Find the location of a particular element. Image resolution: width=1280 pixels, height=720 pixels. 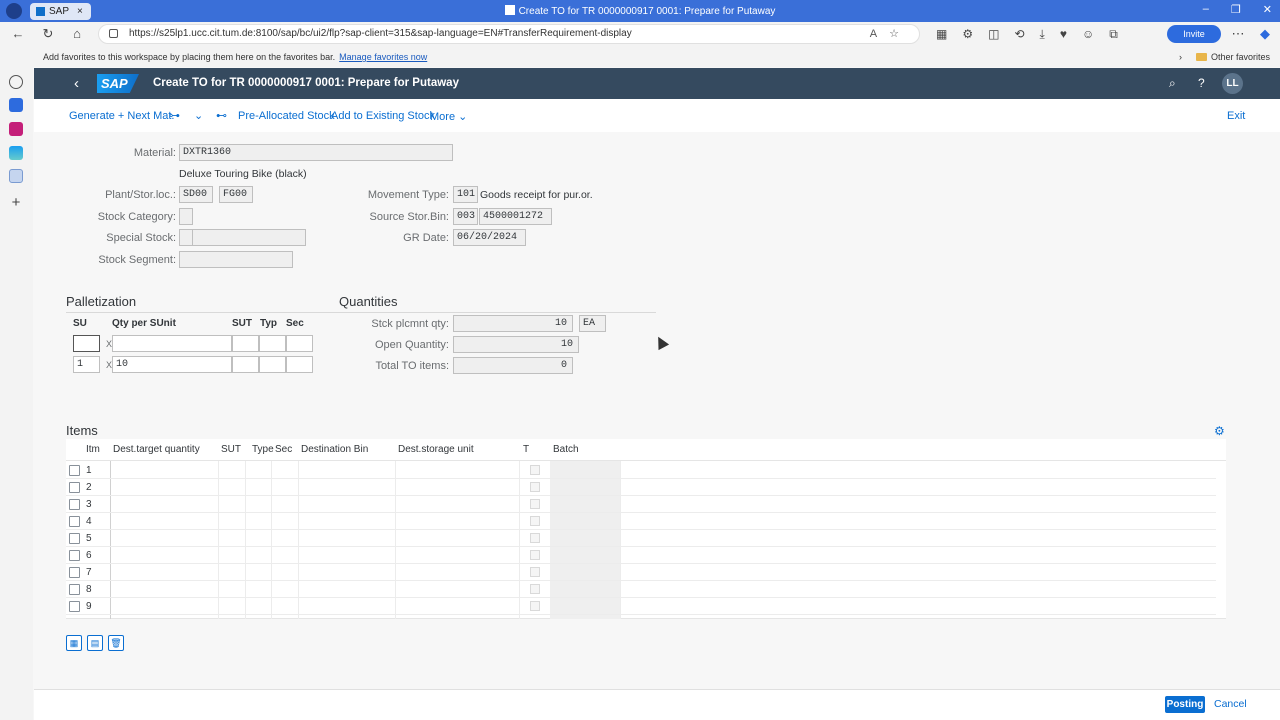

more-button: More ⌄ is located at coordinates (448, 116).